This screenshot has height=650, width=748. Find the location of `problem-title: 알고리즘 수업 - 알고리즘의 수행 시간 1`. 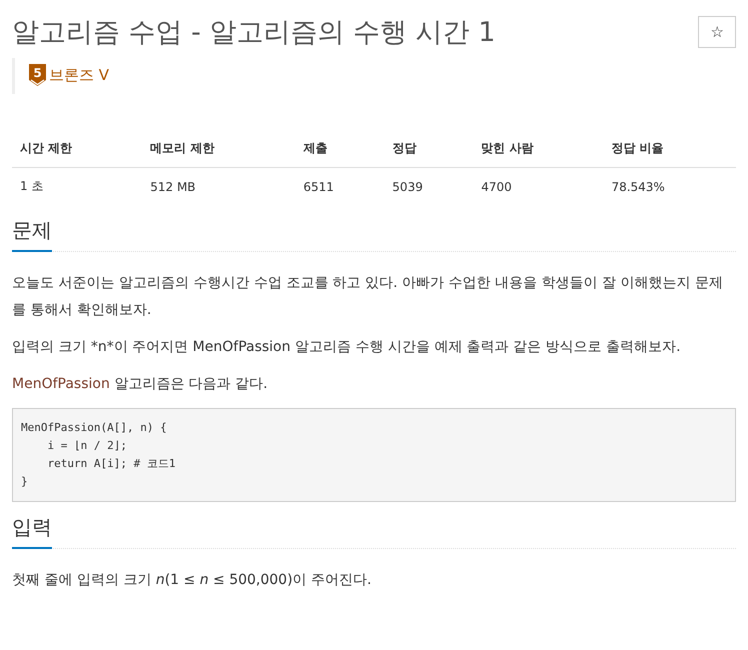

problem-title: 알고리즘 수업 - 알고리즘의 수행 시간 1 is located at coordinates (254, 33).